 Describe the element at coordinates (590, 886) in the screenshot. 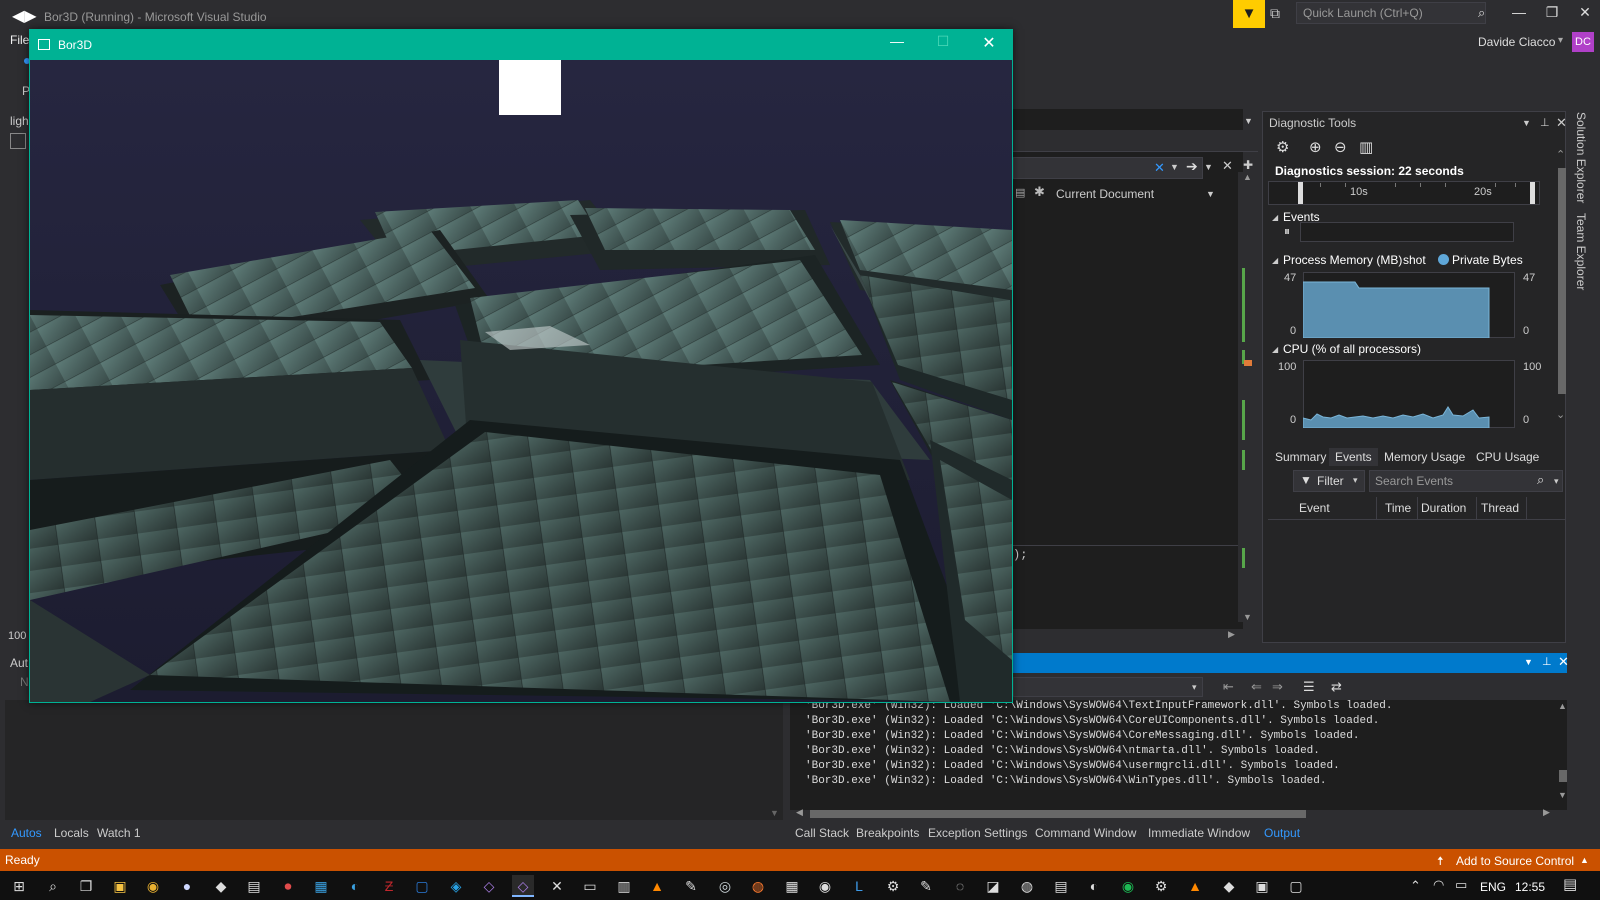

I see `cmd-icon: ▭` at that location.